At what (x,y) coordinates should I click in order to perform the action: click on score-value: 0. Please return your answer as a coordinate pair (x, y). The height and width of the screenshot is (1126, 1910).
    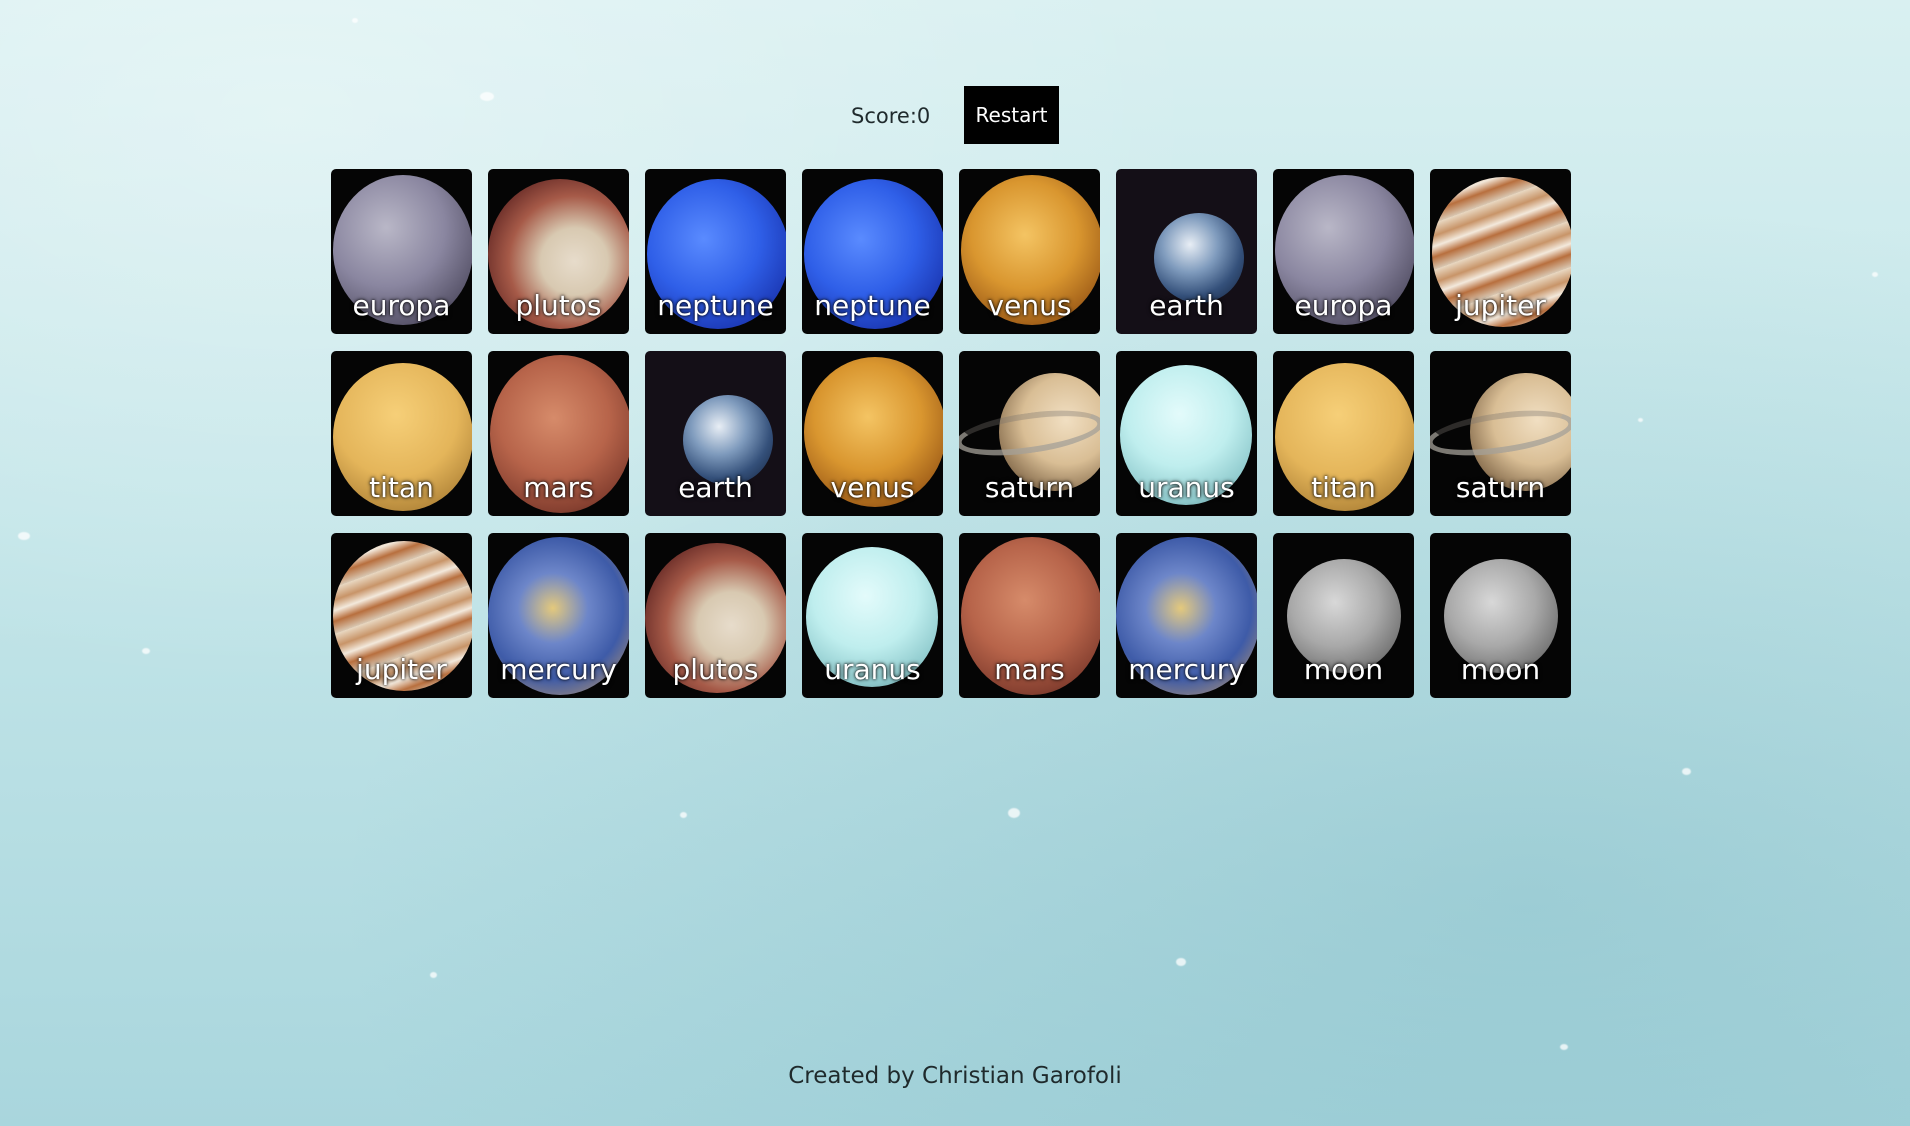
    Looking at the image, I should click on (923, 116).